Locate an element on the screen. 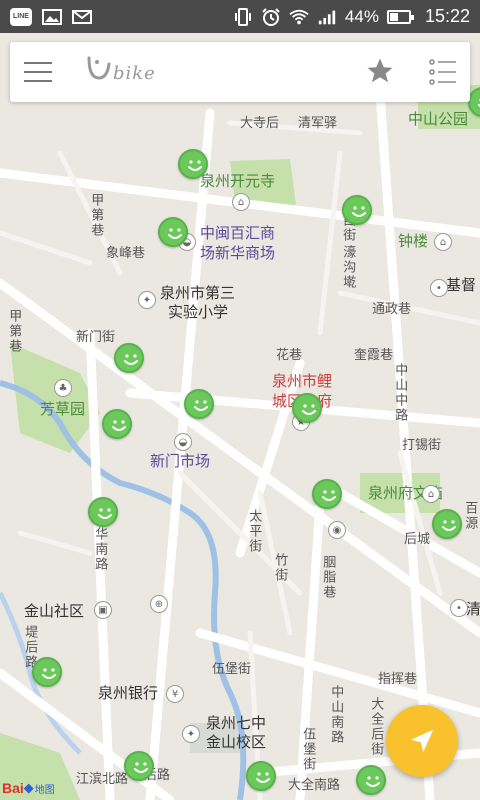 The height and width of the screenshot is (800, 480). map-label: 钟楼 is located at coordinates (413, 241).